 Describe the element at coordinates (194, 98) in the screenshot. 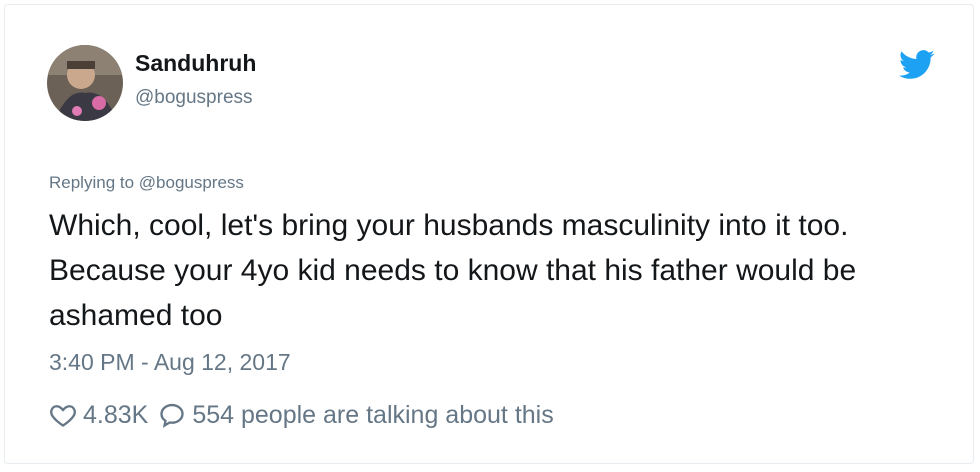

I see `user-handle: @boguspress` at that location.